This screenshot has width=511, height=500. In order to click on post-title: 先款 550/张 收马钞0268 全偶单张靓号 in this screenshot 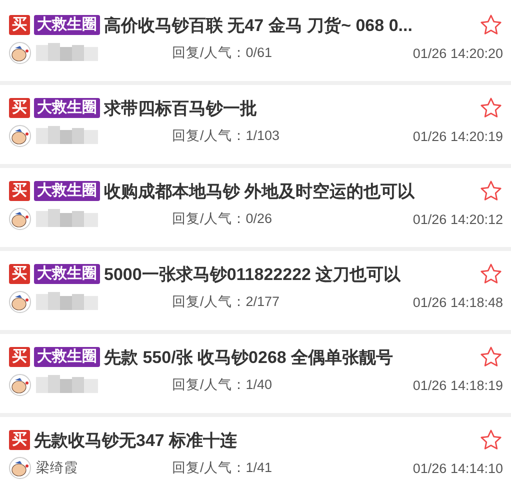, I will do `click(289, 357)`.